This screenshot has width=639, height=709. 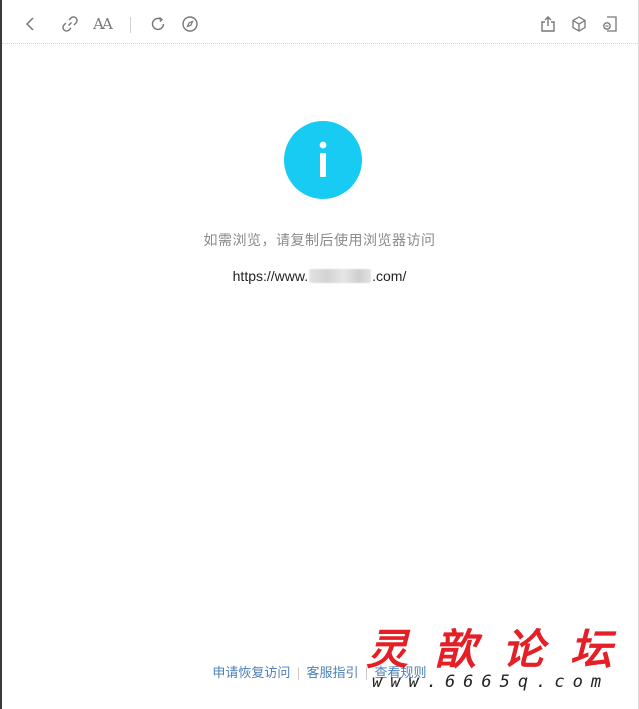 What do you see at coordinates (491, 682) in the screenshot?
I see `watermark-url: www.6665q.com` at bounding box center [491, 682].